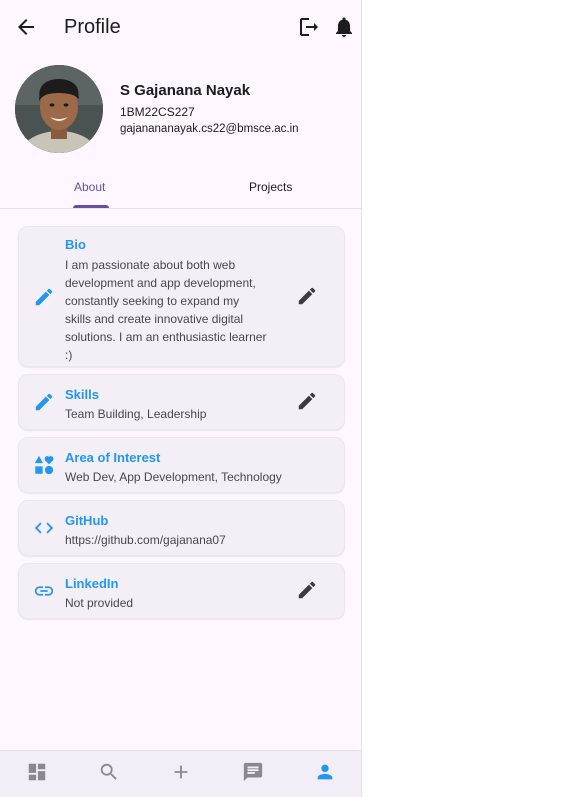  What do you see at coordinates (253, 772) in the screenshot?
I see `chat-icon` at bounding box center [253, 772].